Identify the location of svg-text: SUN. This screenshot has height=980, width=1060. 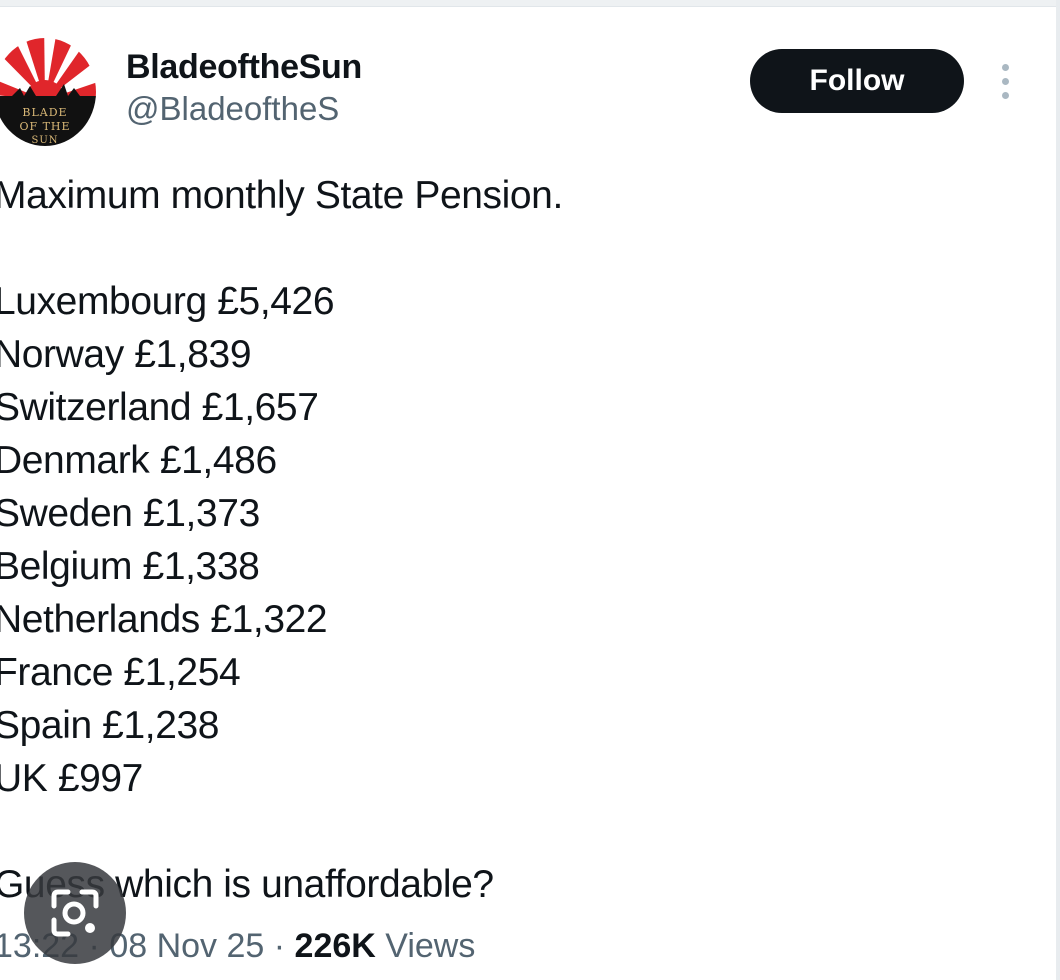
(44, 140).